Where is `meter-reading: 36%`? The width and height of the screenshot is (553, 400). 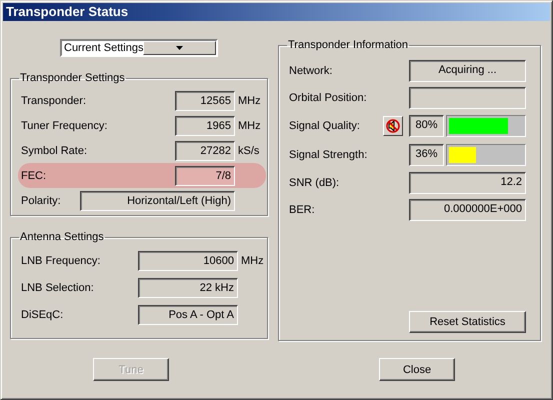
meter-reading: 36% is located at coordinates (426, 155).